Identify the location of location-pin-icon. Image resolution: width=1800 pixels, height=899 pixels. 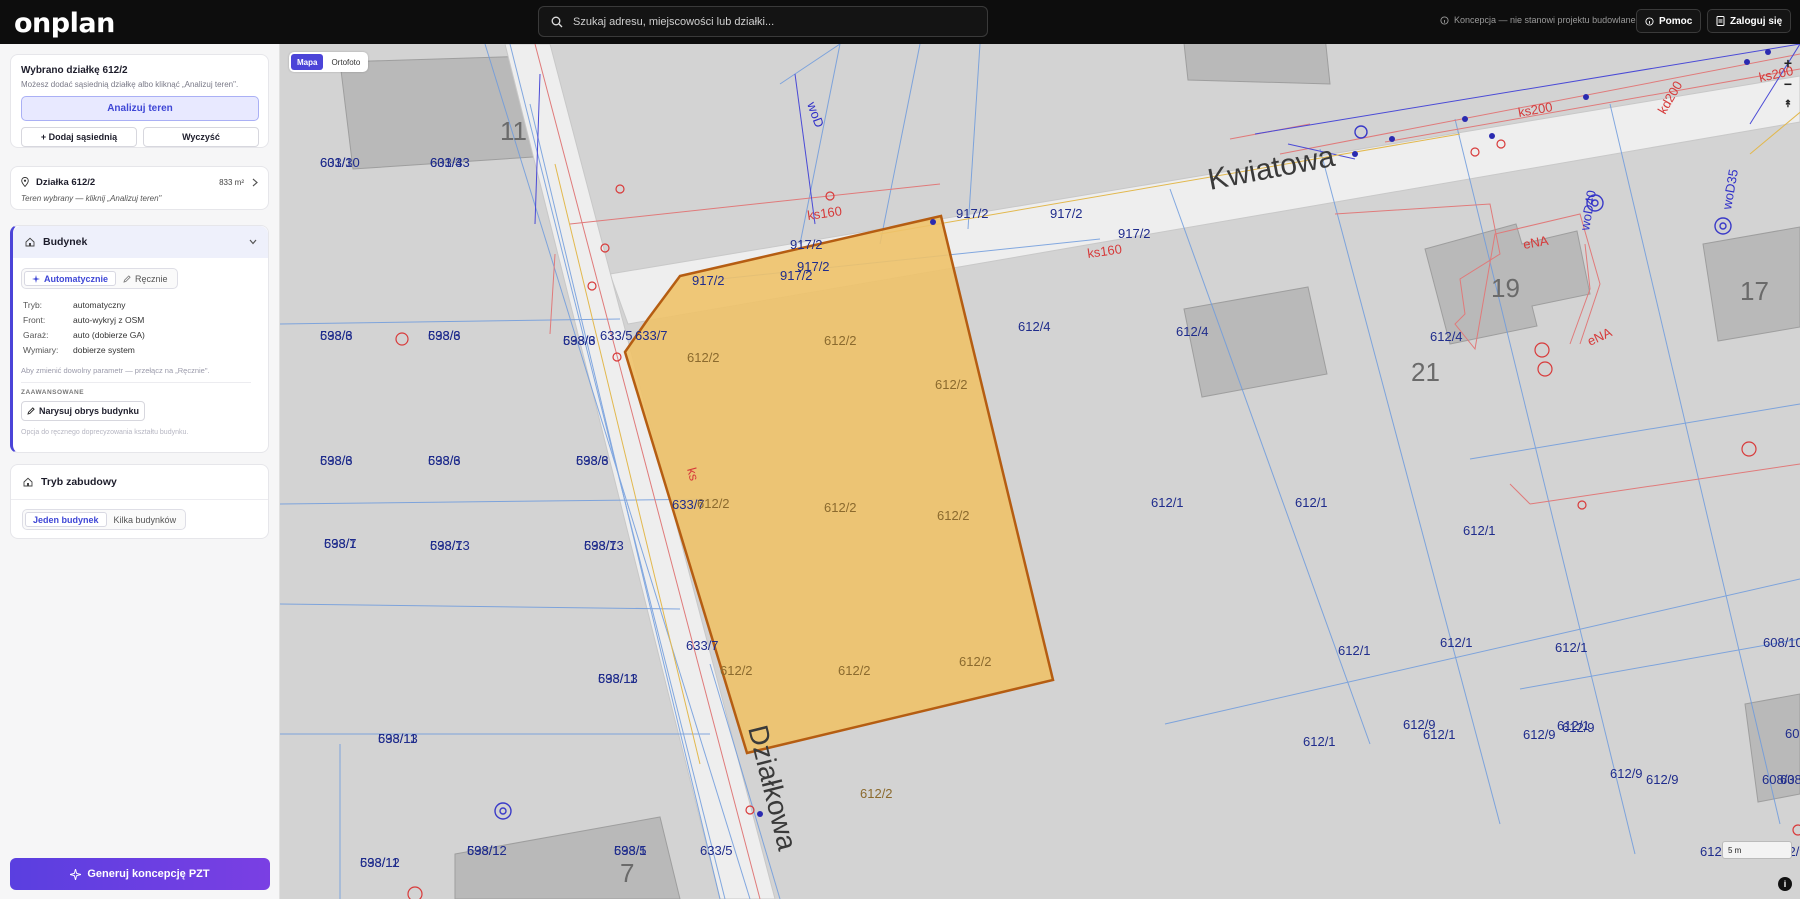
(25, 182).